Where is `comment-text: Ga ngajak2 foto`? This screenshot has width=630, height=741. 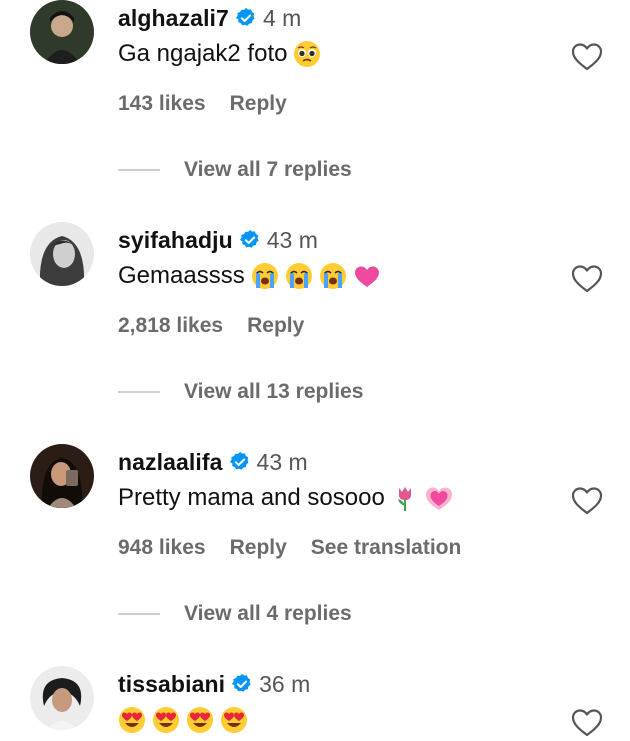
comment-text: Ga ngajak2 foto is located at coordinates (219, 54).